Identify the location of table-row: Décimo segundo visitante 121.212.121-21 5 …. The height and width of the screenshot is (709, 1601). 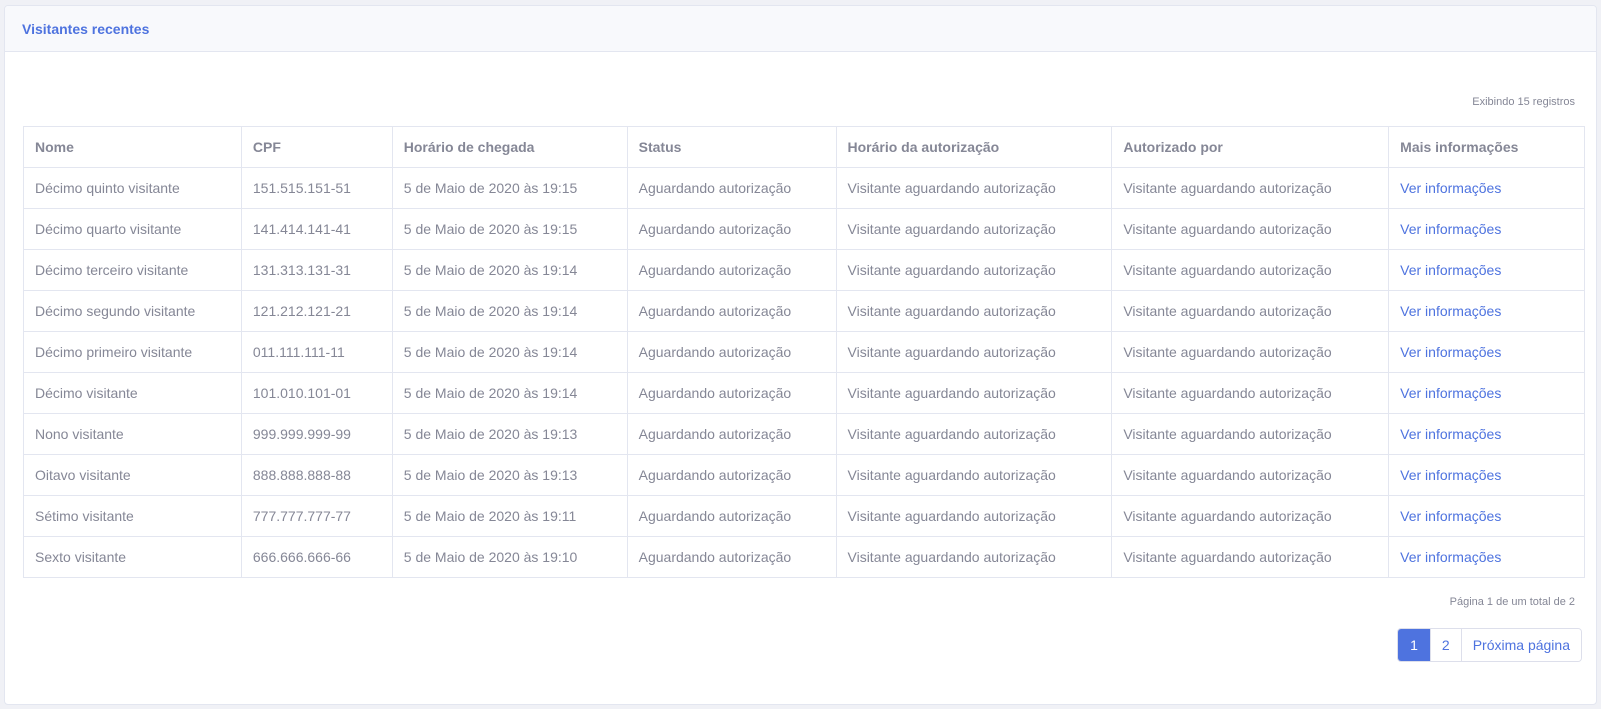
(804, 311).